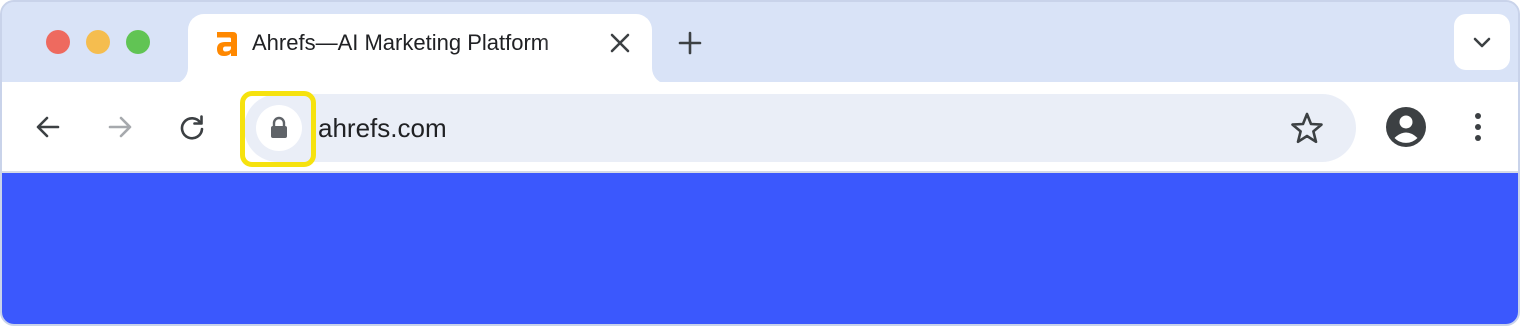 This screenshot has height=326, width=1520. I want to click on reload-icon, so click(192, 127).